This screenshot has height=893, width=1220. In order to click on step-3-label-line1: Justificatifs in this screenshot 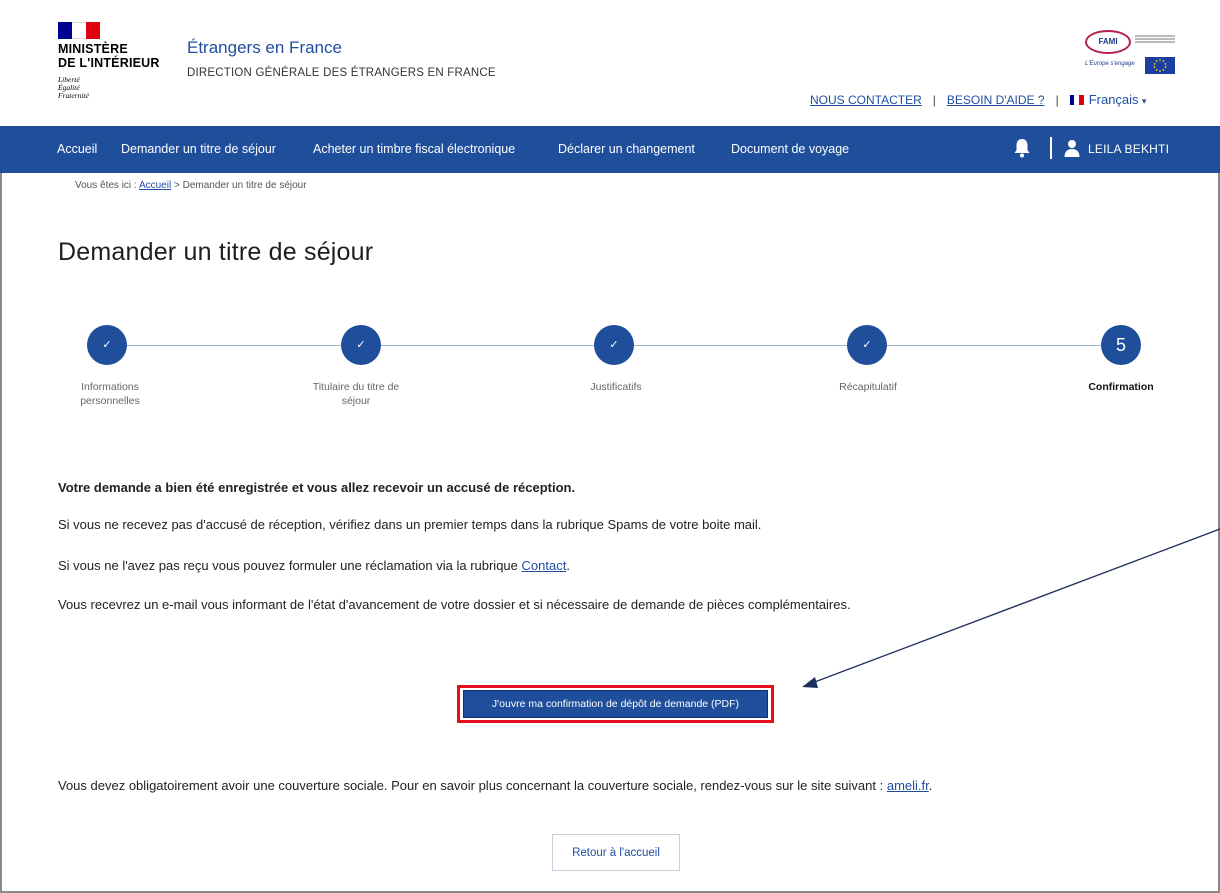, I will do `click(616, 387)`.